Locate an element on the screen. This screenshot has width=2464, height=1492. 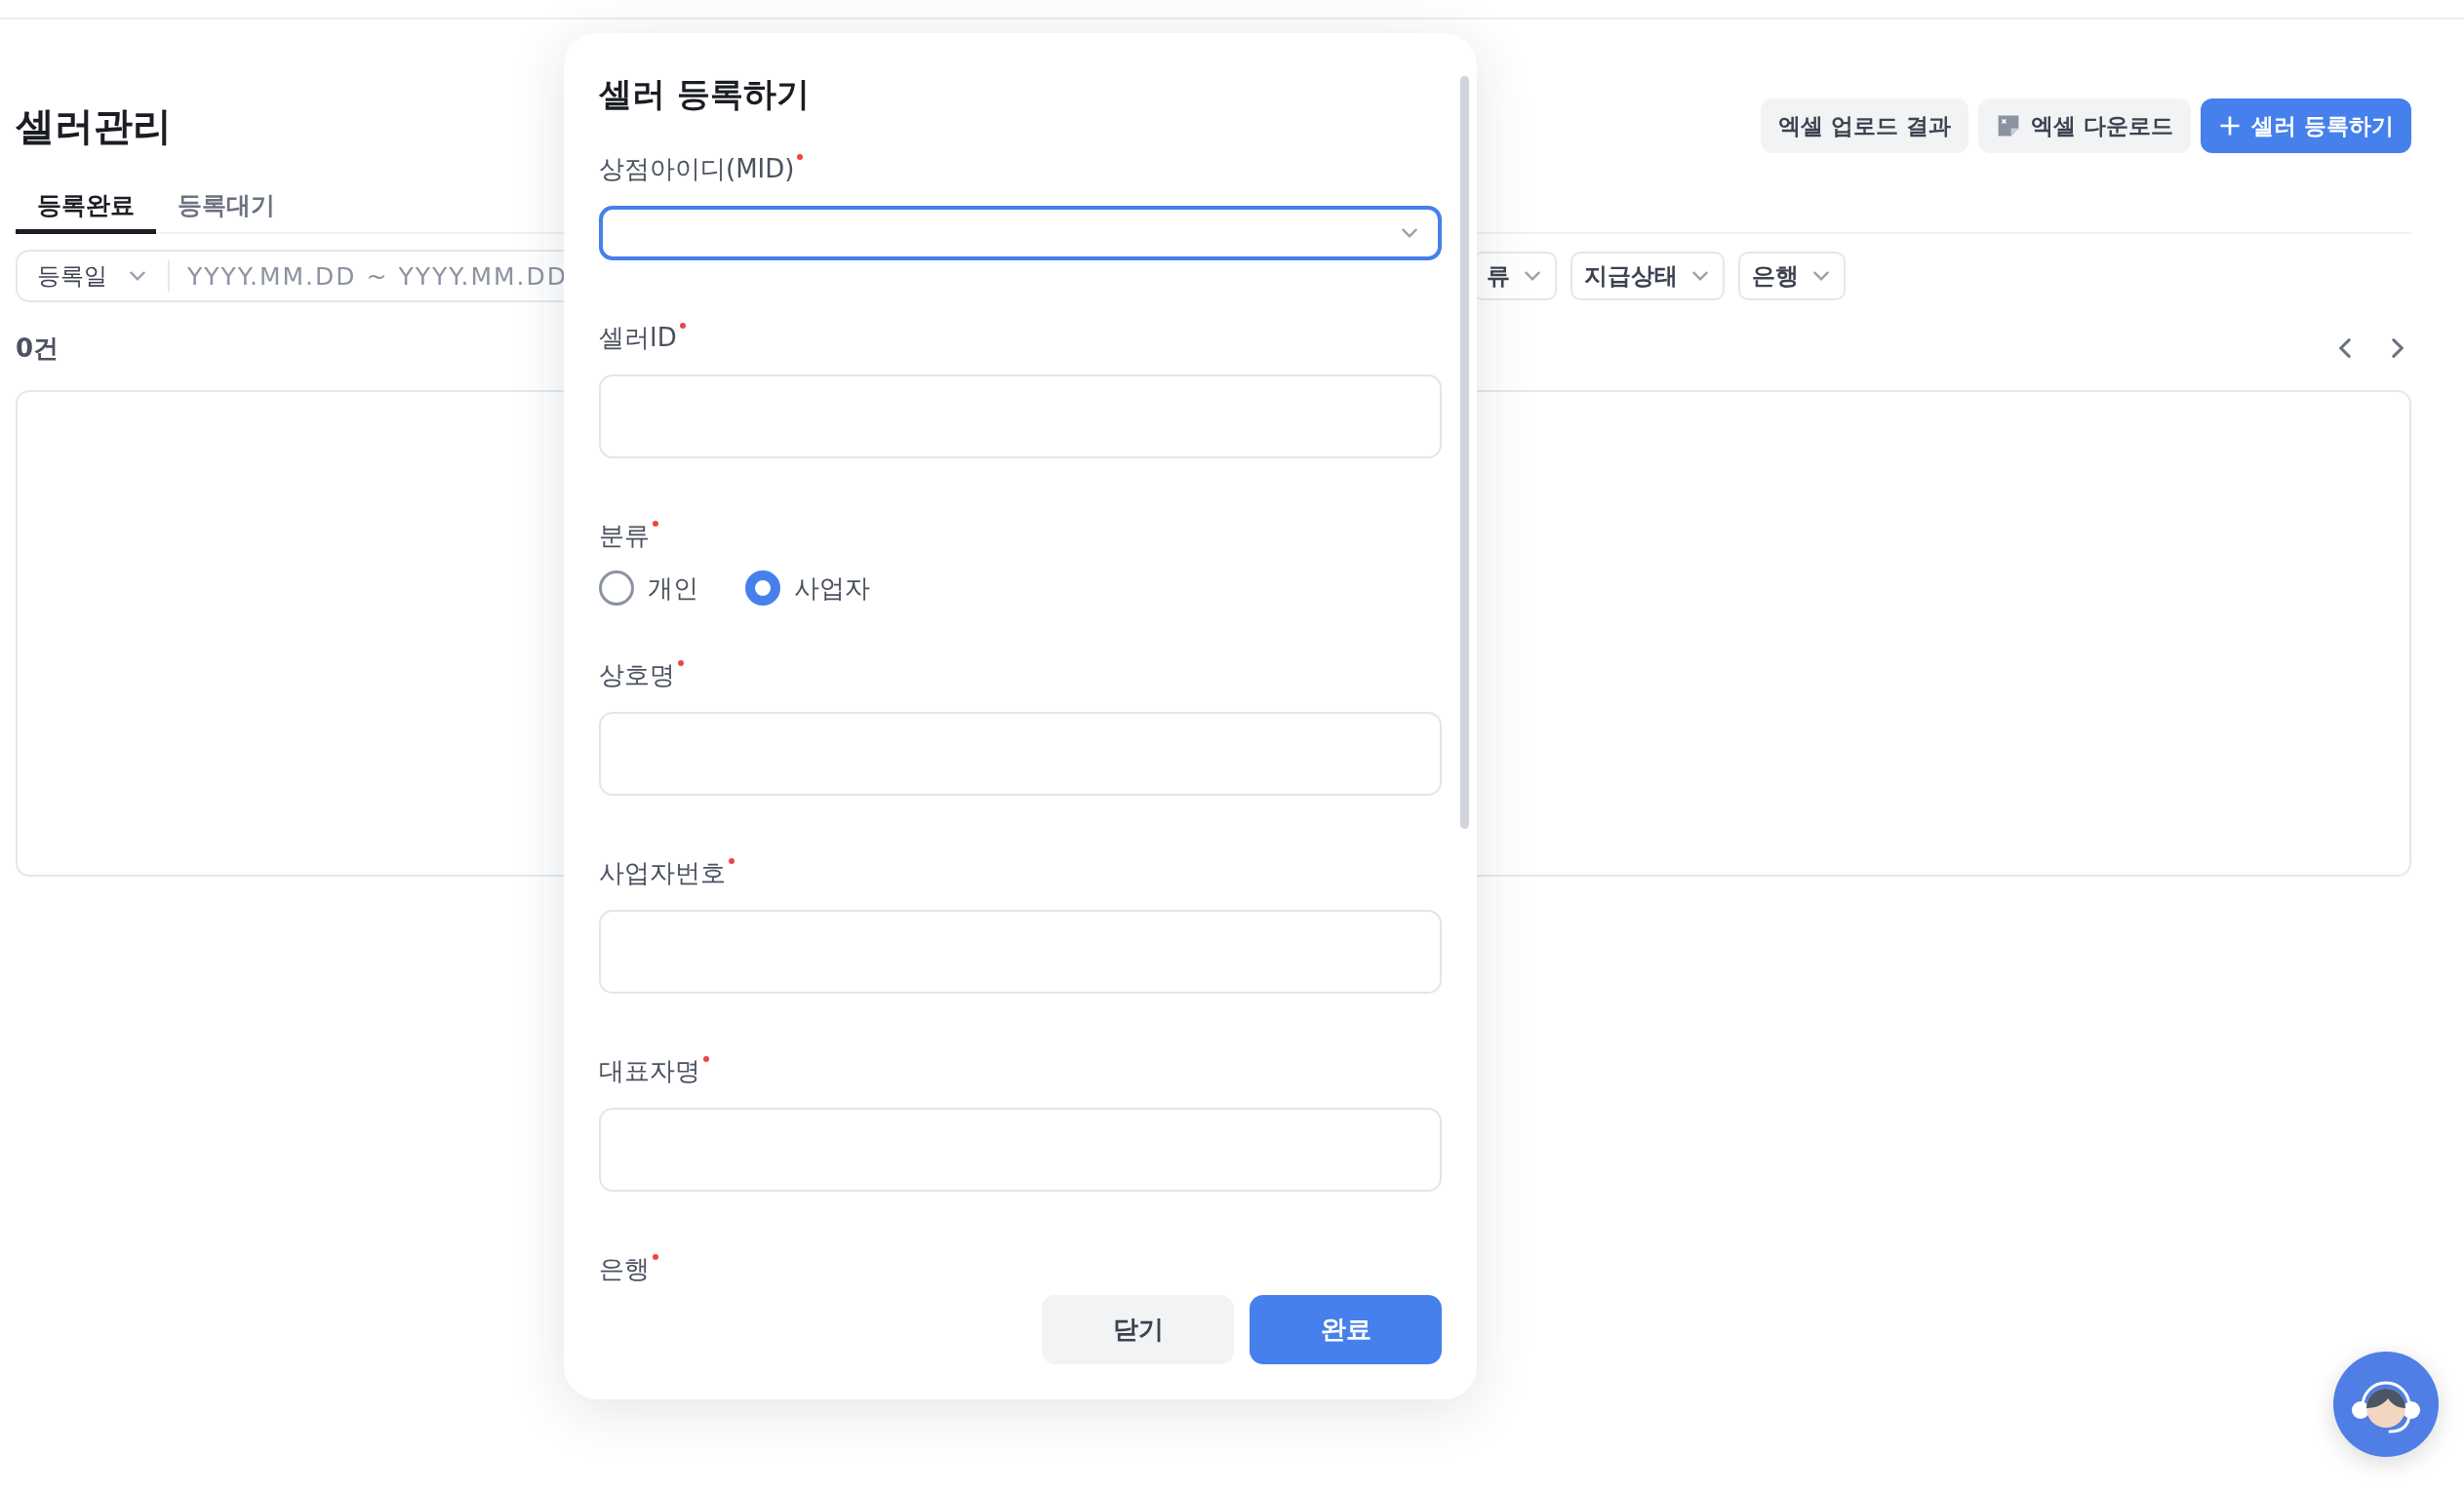
tab: 등록대기 is located at coordinates (226, 207).